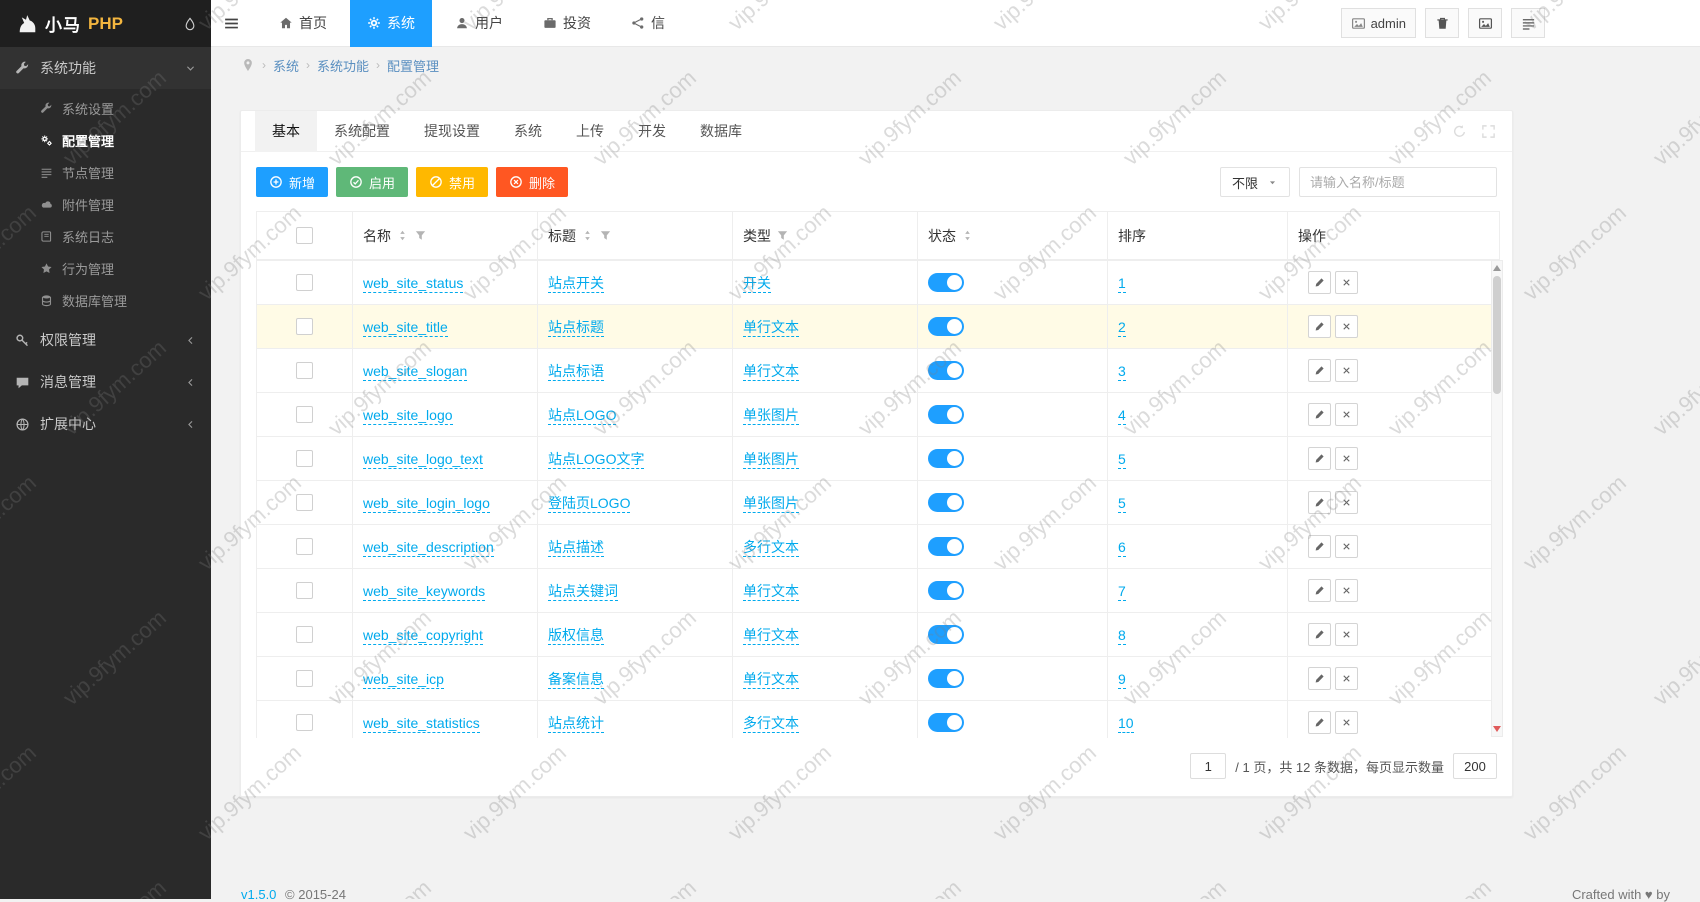 Image resolution: width=1700 pixels, height=902 pixels. I want to click on sidebar-section: 扩展中心, so click(105, 424).